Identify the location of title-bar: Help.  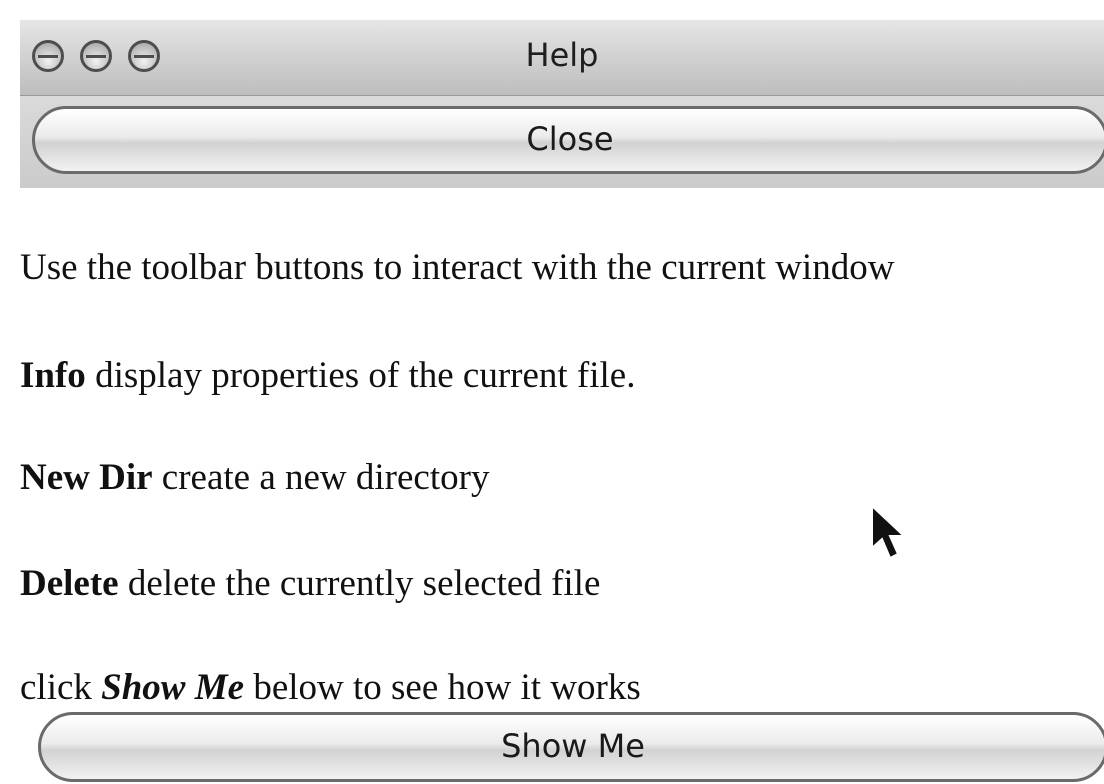
(562, 58).